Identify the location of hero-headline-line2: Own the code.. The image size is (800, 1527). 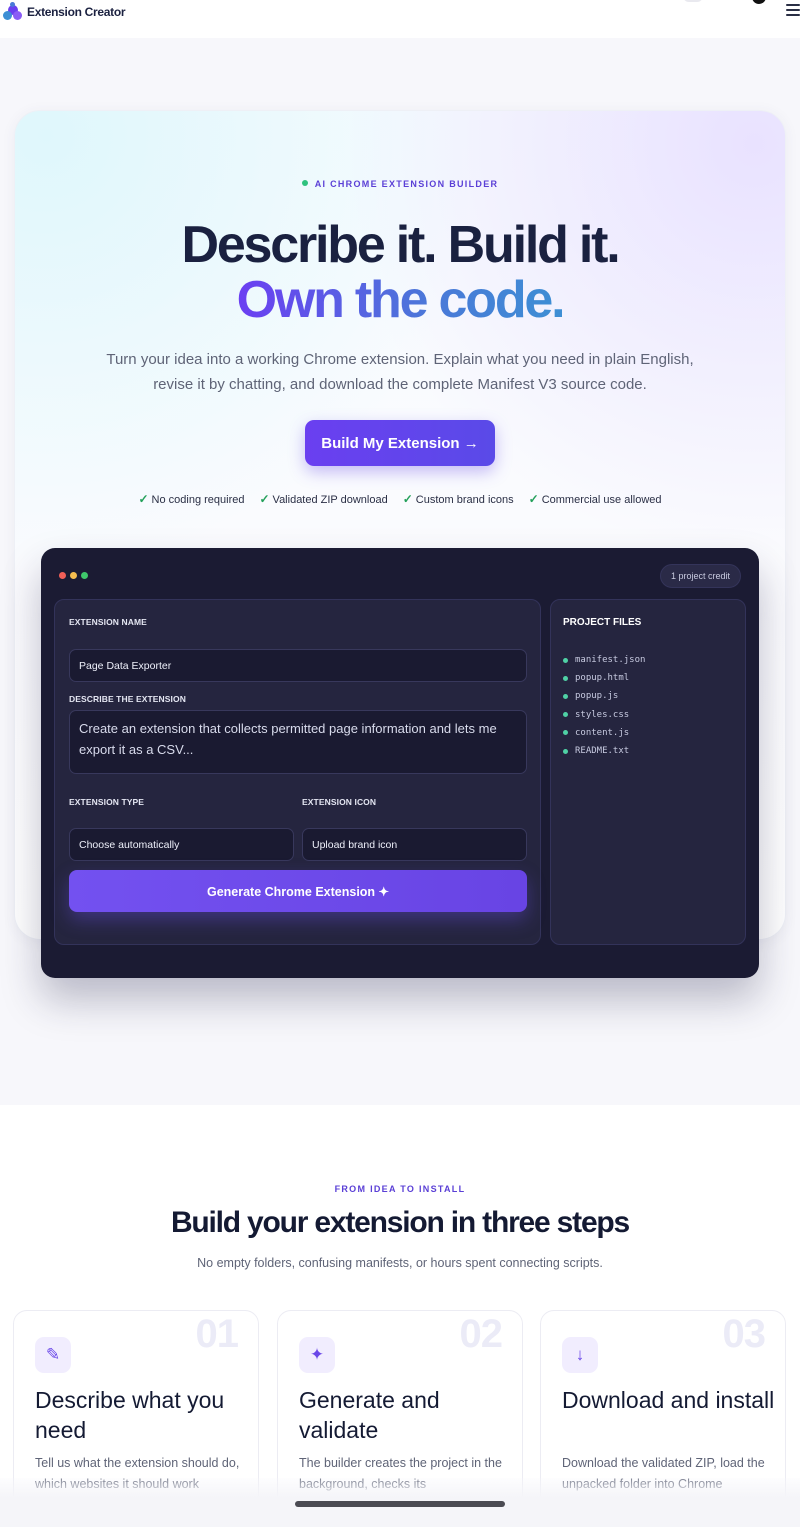
(400, 300).